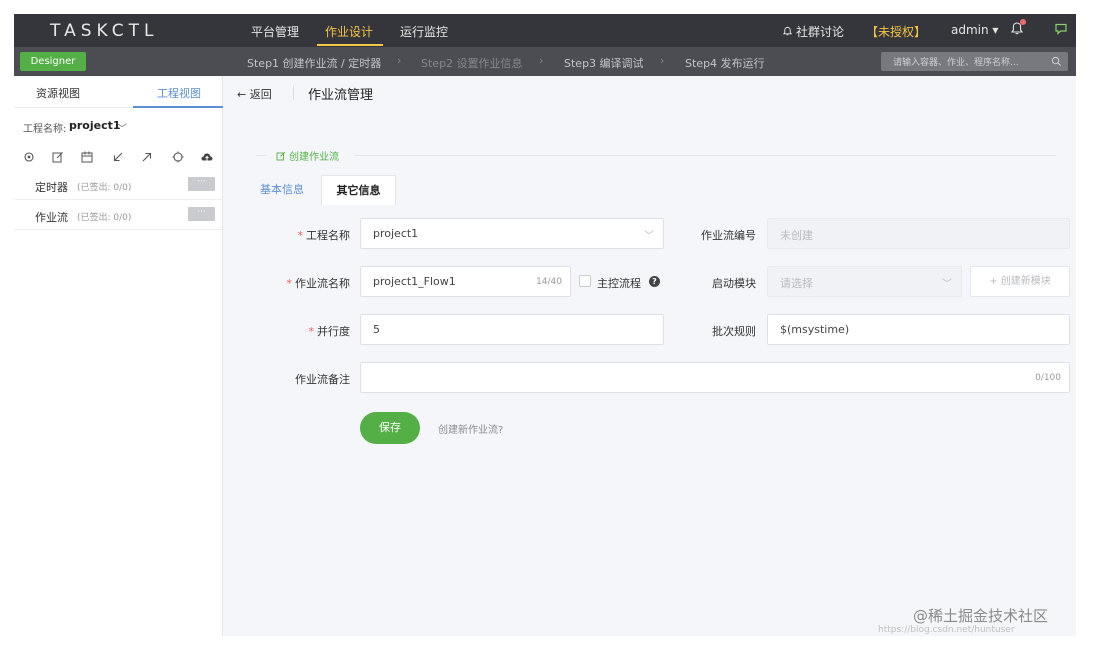 The width and height of the screenshot is (1094, 645). I want to click on batch-rule-value: $(msystime), so click(815, 329).